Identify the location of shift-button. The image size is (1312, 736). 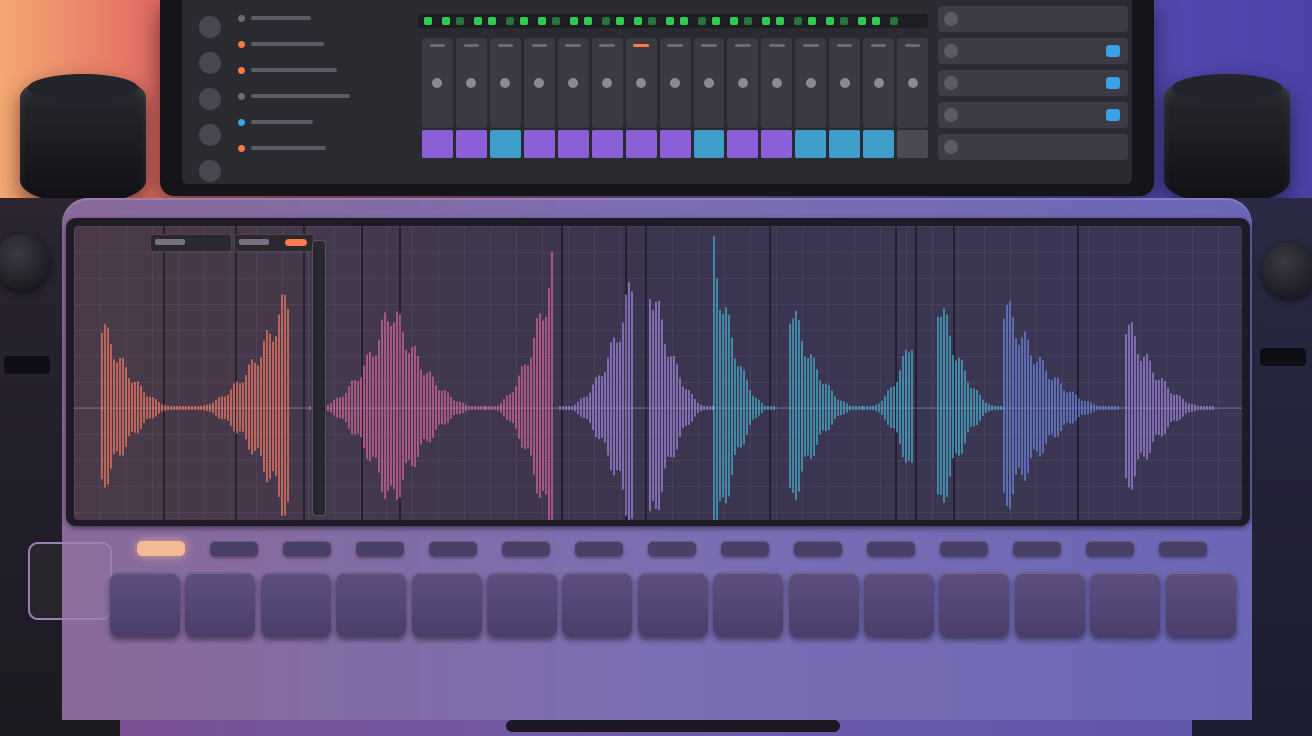
(70, 581).